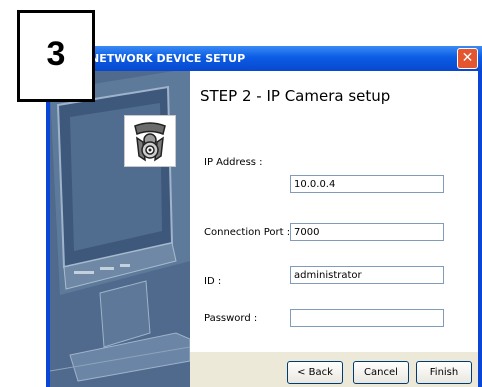  Describe the element at coordinates (247, 232) in the screenshot. I see `connection-port-label: Connection Port :` at that location.